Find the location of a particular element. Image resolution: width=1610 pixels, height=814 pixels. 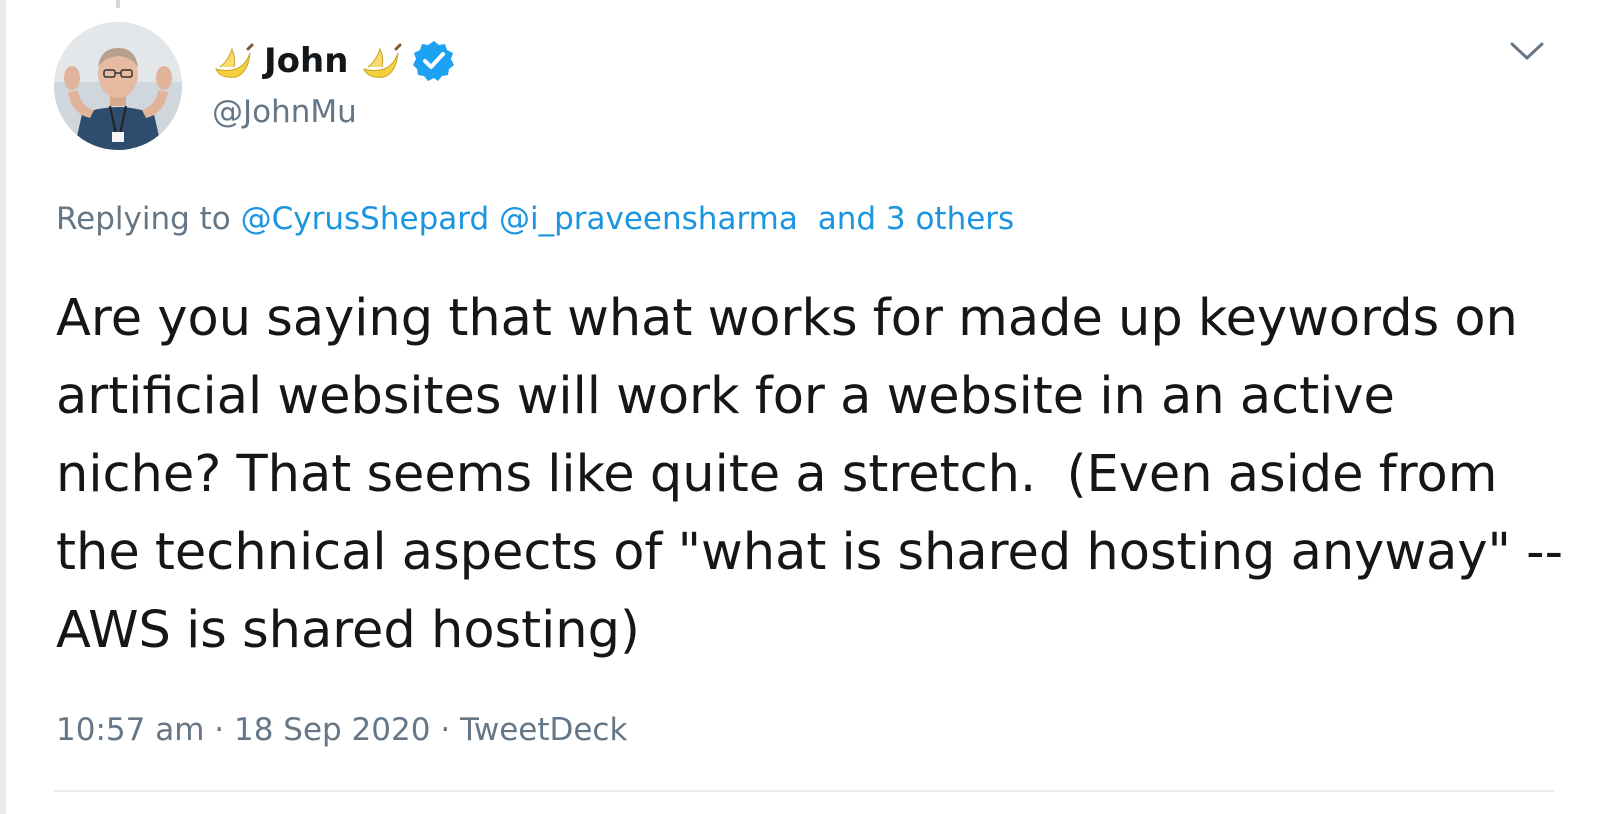

divider is located at coordinates (804, 791).